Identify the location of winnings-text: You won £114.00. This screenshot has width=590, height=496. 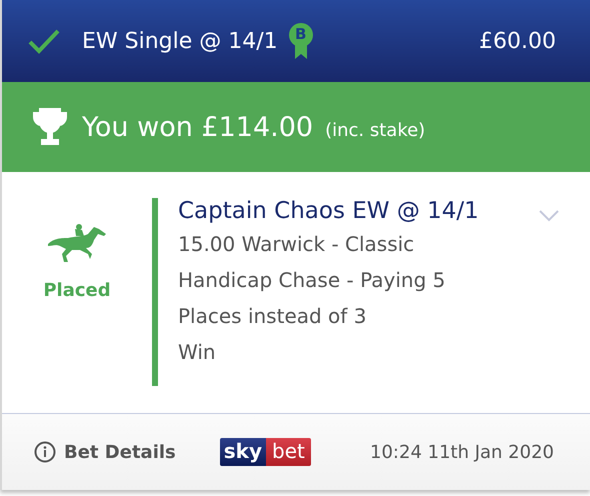
(198, 127).